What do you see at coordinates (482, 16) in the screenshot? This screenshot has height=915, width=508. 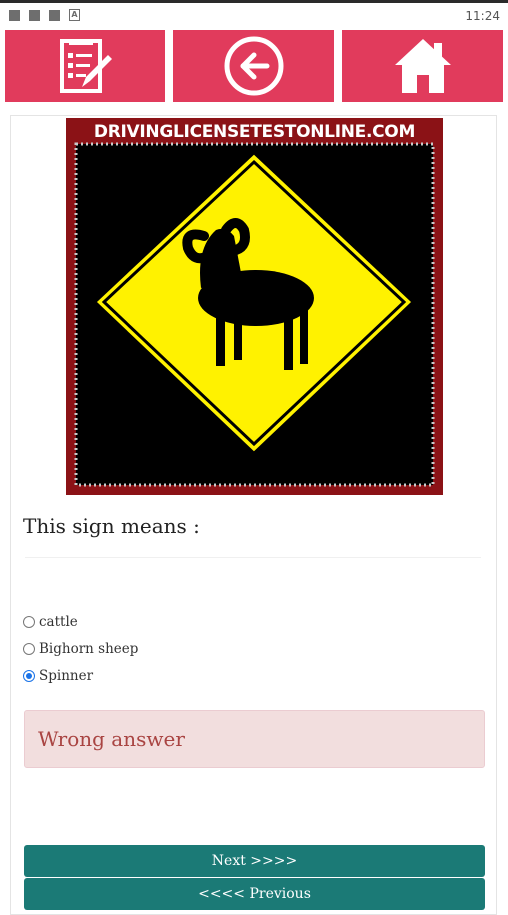 I see `status-time: 11:24` at bounding box center [482, 16].